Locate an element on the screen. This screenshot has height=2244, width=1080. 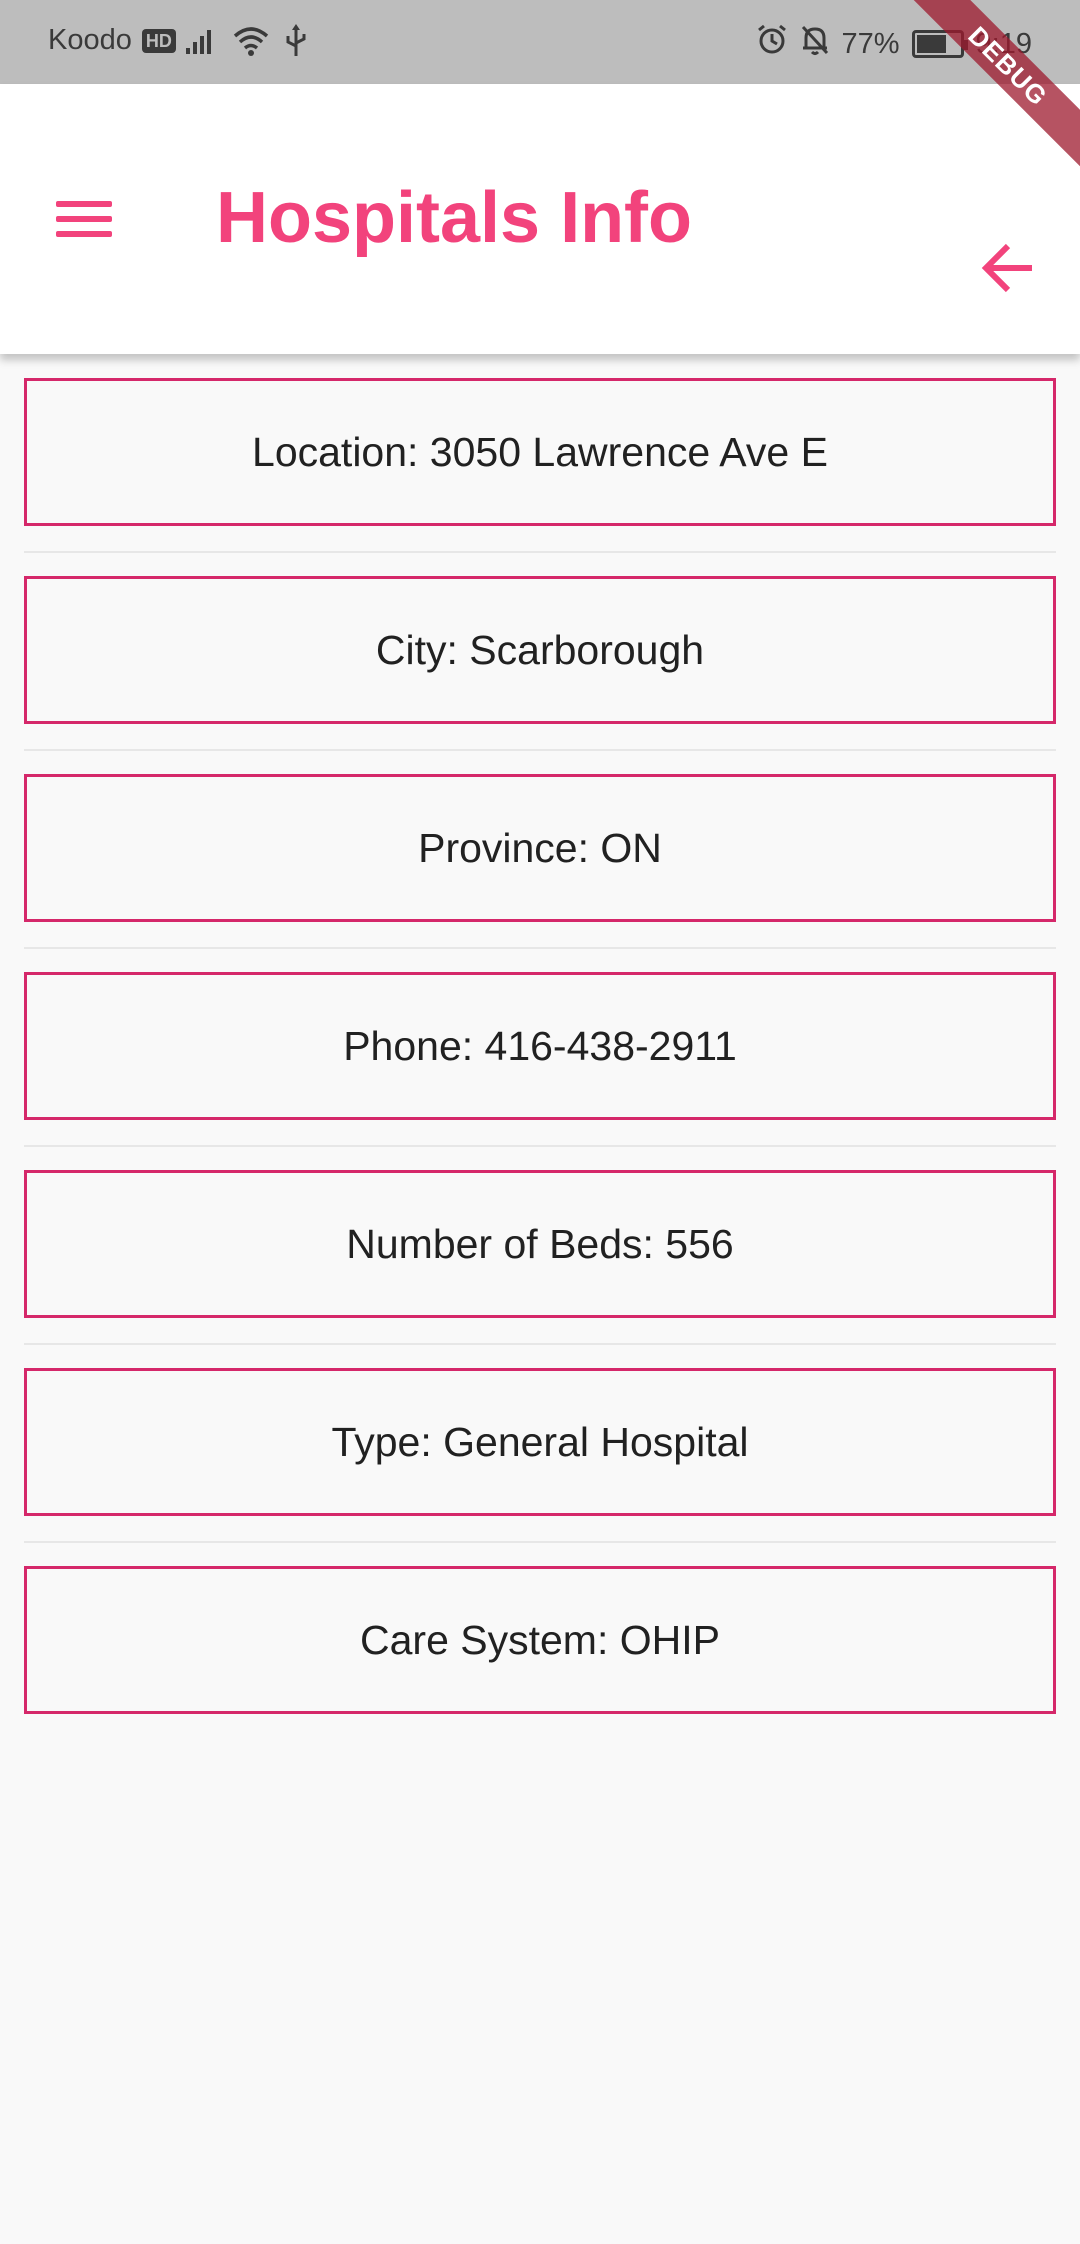
status-icons-left is located at coordinates (246, 45).